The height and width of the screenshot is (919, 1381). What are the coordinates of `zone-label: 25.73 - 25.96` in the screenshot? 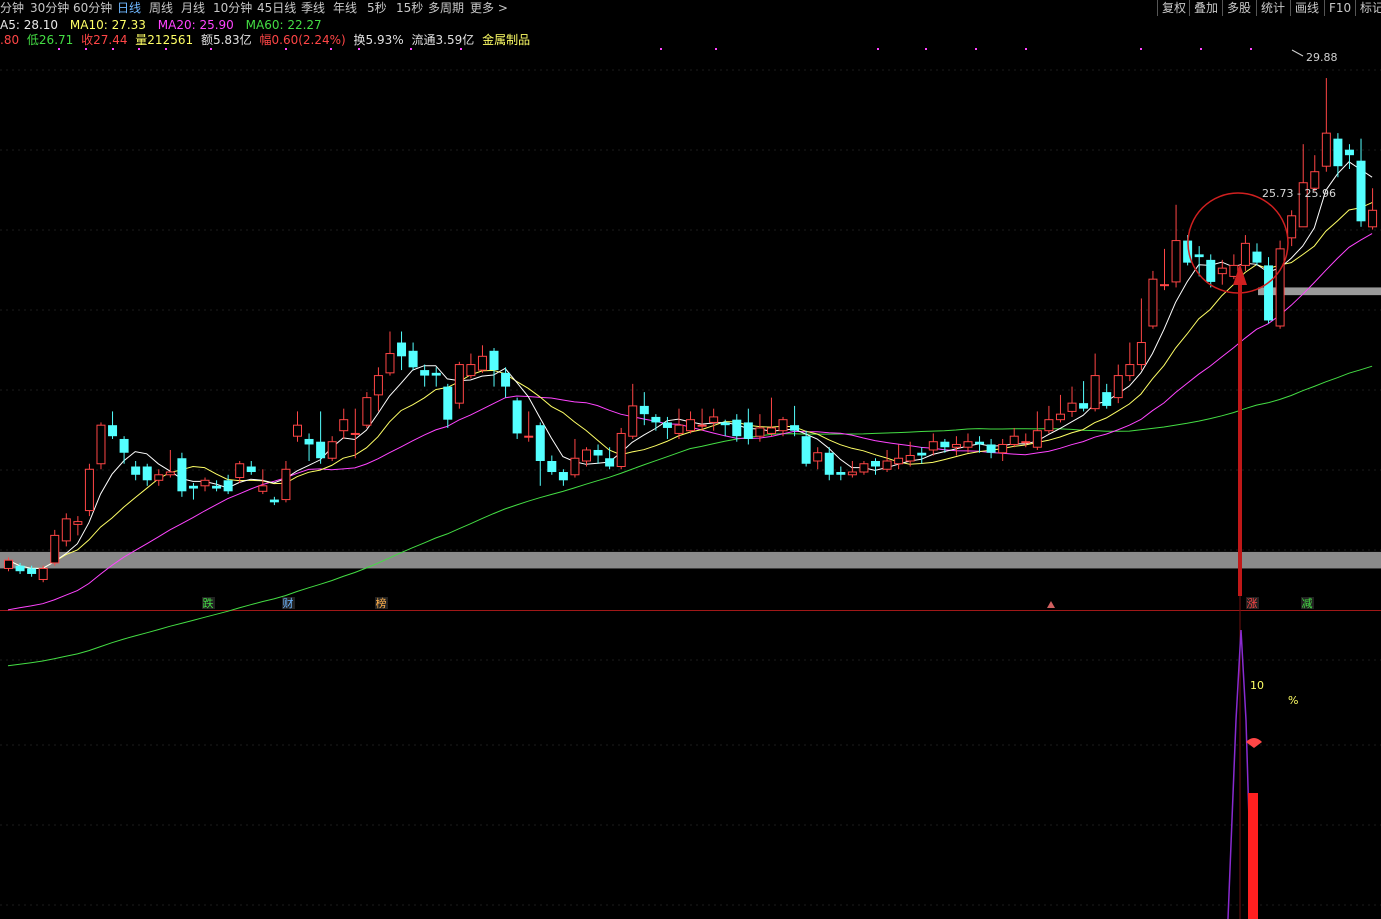 It's located at (1299, 193).